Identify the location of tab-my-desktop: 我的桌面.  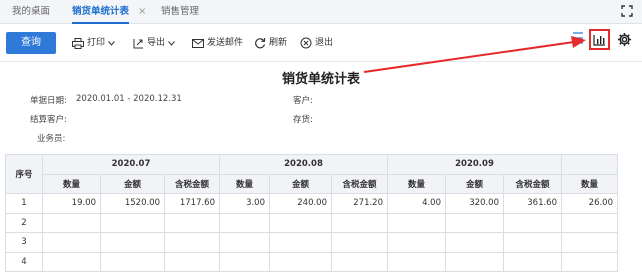
(31, 12).